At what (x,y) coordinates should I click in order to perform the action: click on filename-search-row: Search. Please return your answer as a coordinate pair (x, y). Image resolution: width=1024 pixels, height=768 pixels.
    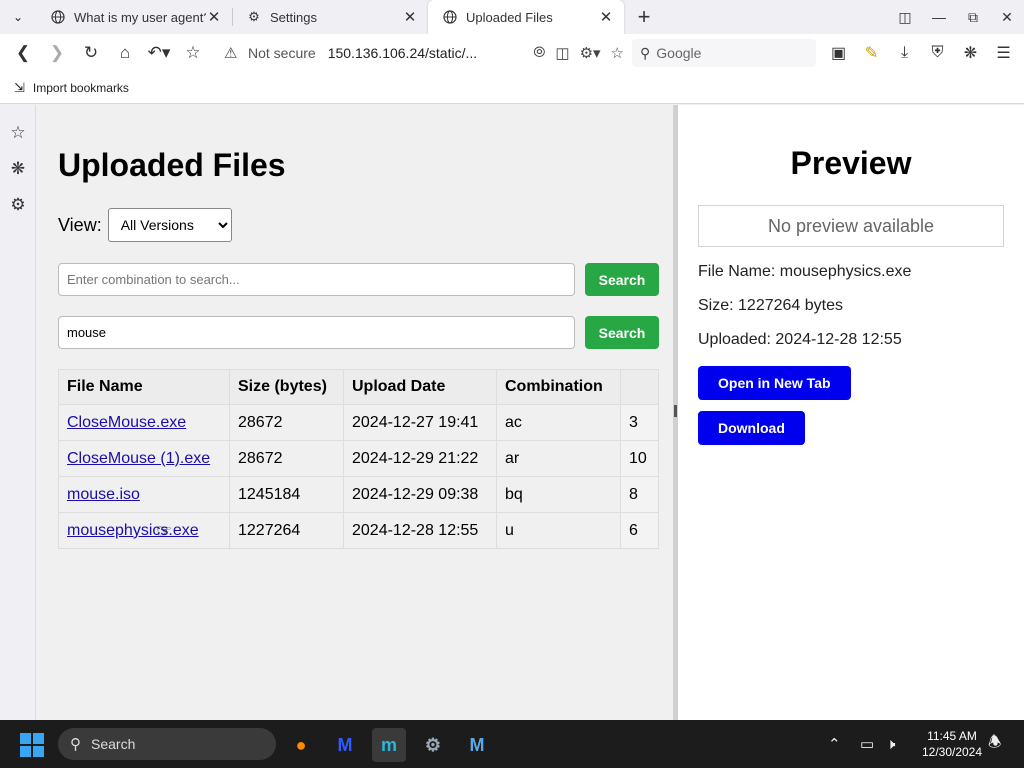
    Looking at the image, I should click on (358, 332).